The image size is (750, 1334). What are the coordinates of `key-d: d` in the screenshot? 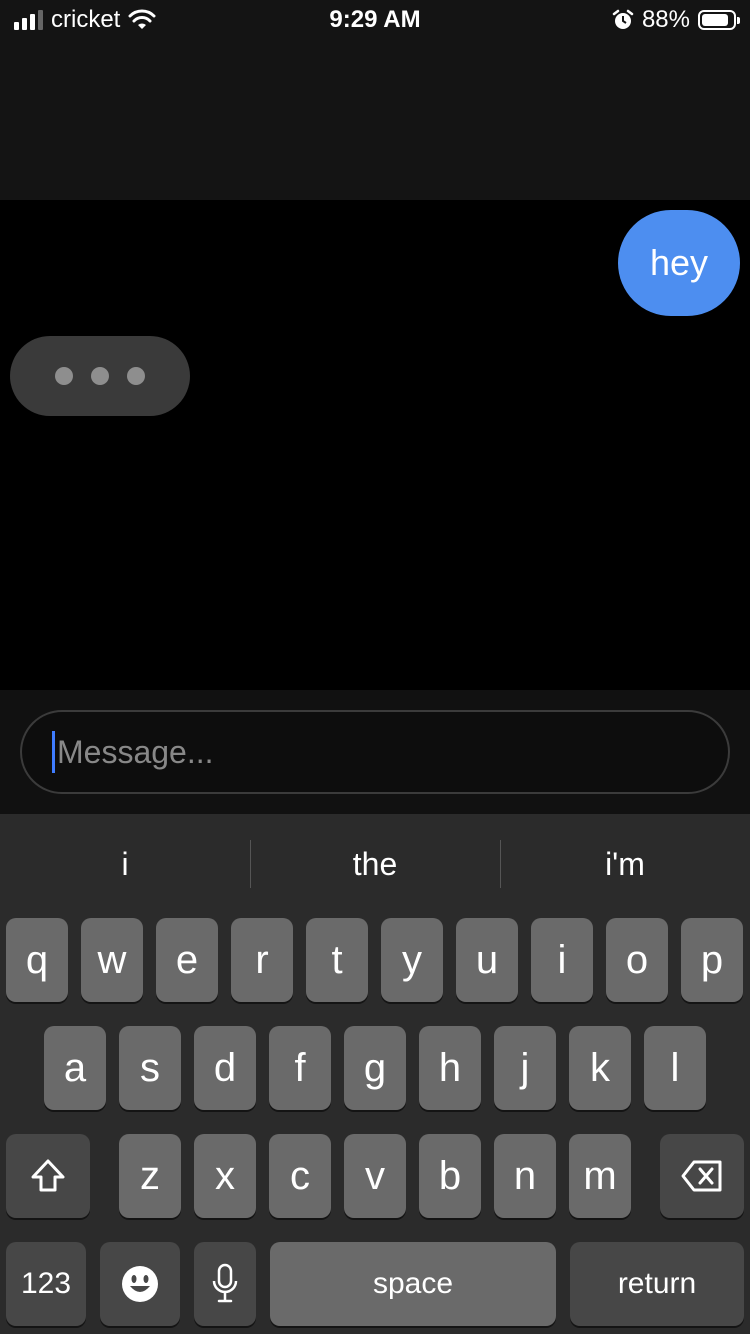 It's located at (225, 1068).